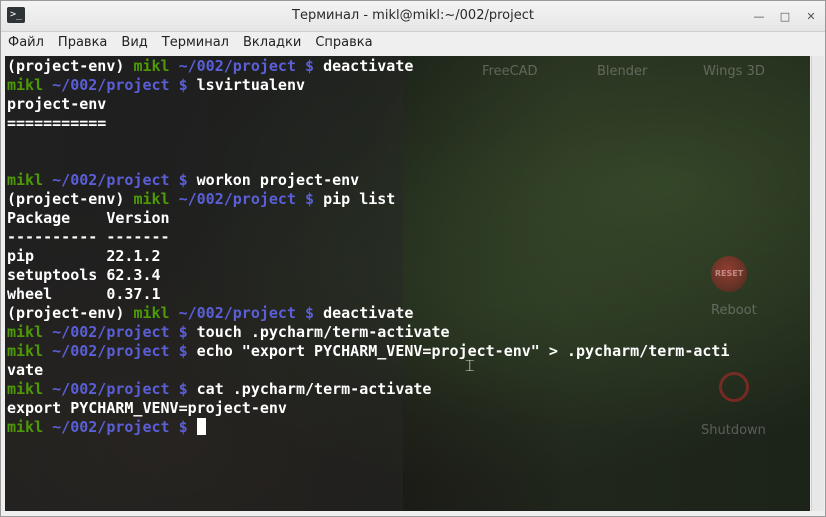 This screenshot has height=517, width=826. I want to click on menu-help: Справка, so click(343, 43).